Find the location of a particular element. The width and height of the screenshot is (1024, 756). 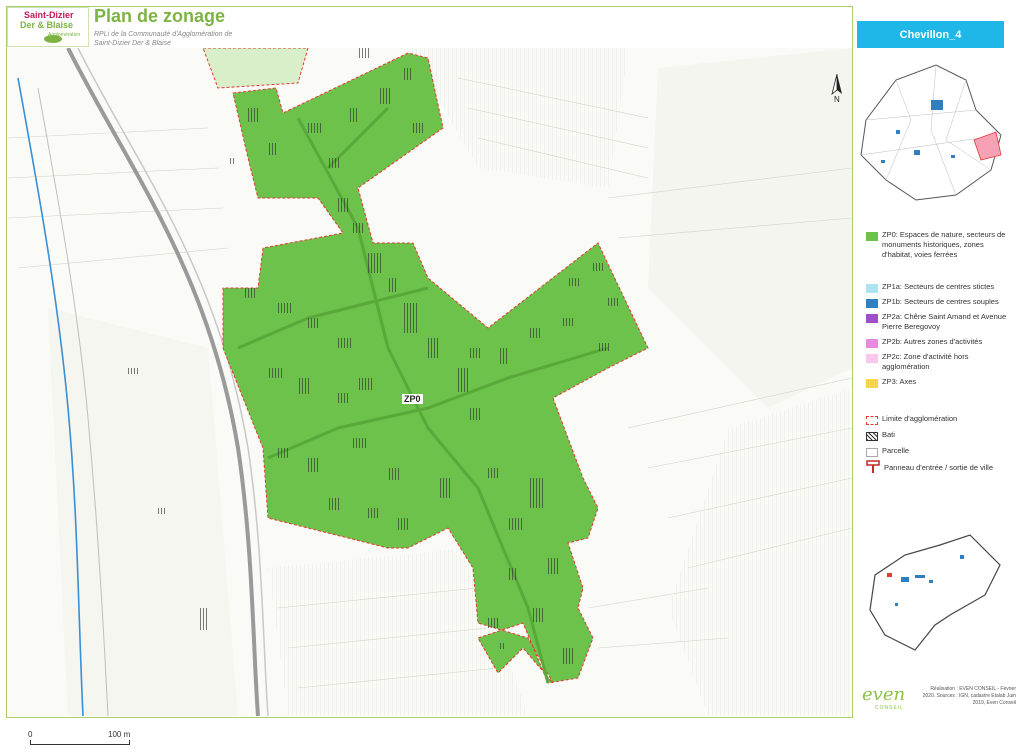

swatch-zp3 is located at coordinates (872, 383).